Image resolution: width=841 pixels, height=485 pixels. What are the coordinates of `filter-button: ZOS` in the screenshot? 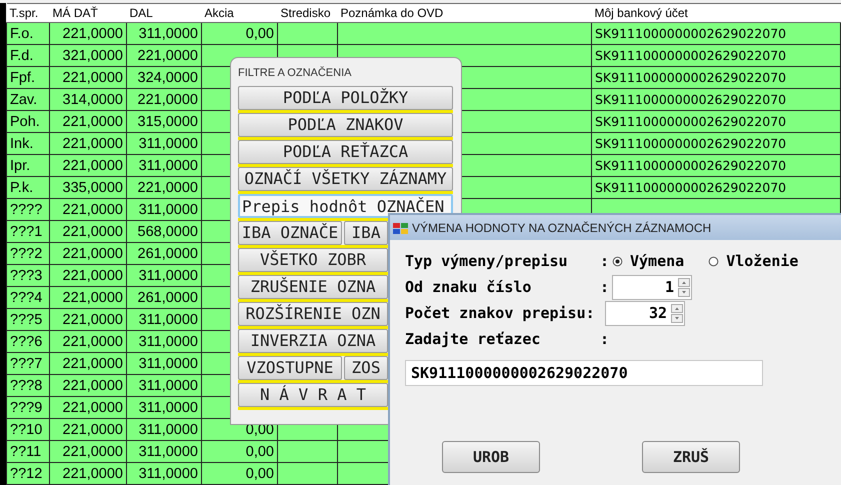 It's located at (366, 368).